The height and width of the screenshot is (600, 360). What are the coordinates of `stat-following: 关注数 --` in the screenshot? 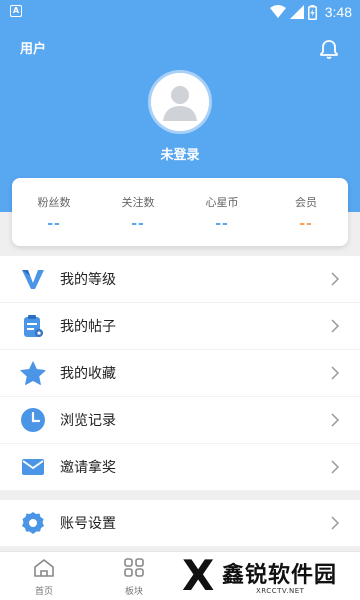 It's located at (138, 212).